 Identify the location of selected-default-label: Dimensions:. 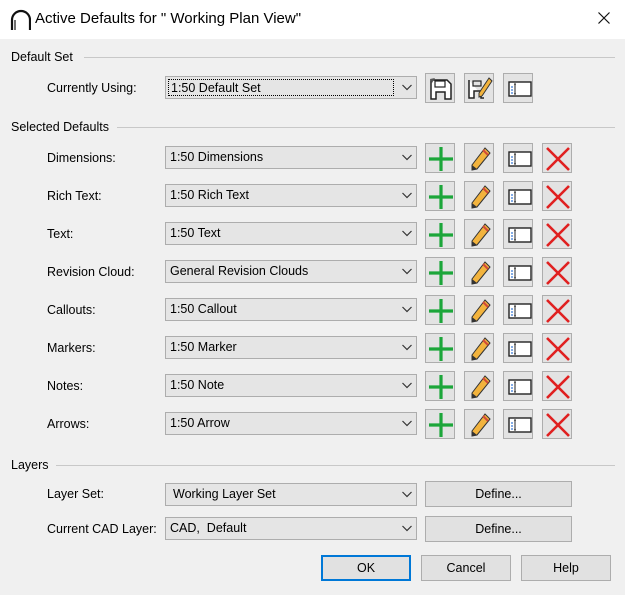
(81, 158).